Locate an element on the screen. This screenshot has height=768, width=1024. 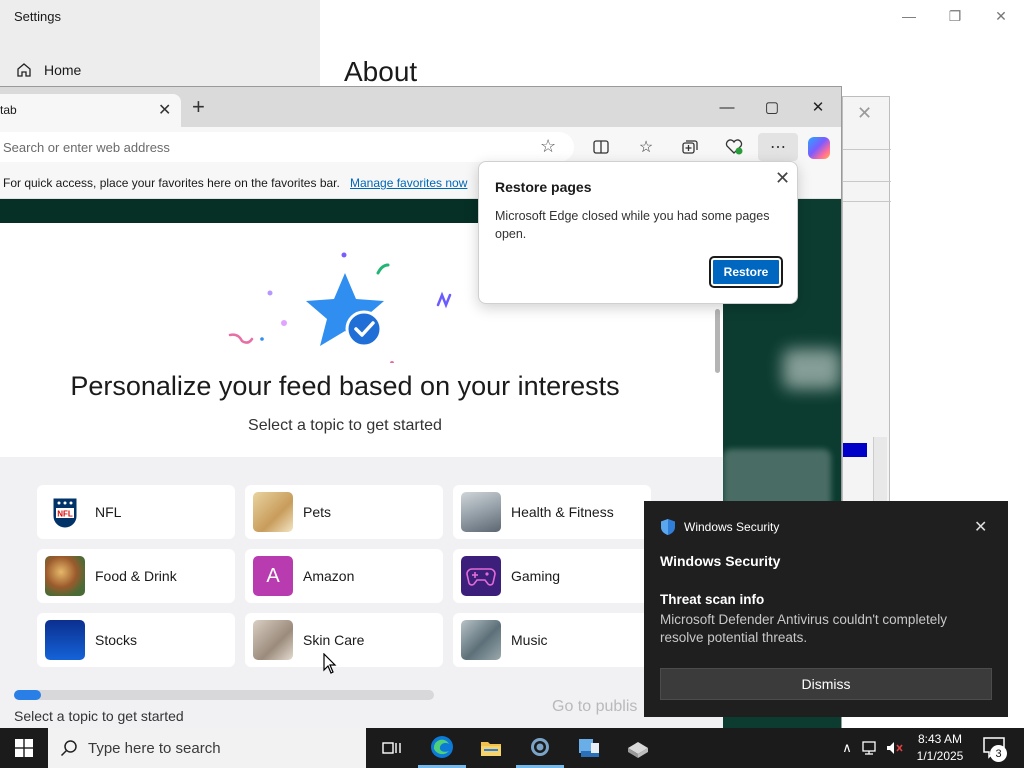
go-to-publisher-button: Go to publis is located at coordinates (594, 707).